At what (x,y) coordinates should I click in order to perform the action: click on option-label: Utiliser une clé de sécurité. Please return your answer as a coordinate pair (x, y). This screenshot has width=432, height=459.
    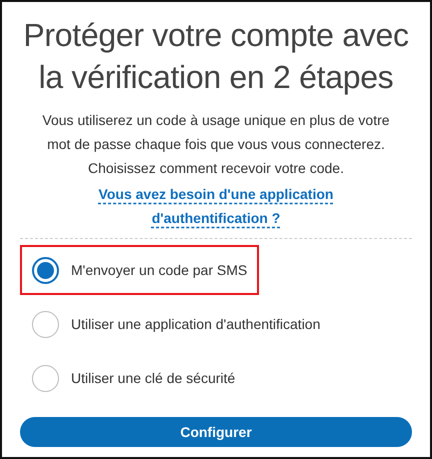
    Looking at the image, I should click on (153, 378).